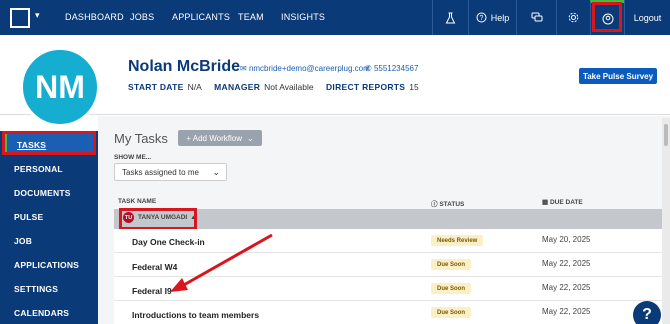 The image size is (670, 324). Describe the element at coordinates (666, 135) in the screenshot. I see `scrollbar-thumb` at that location.